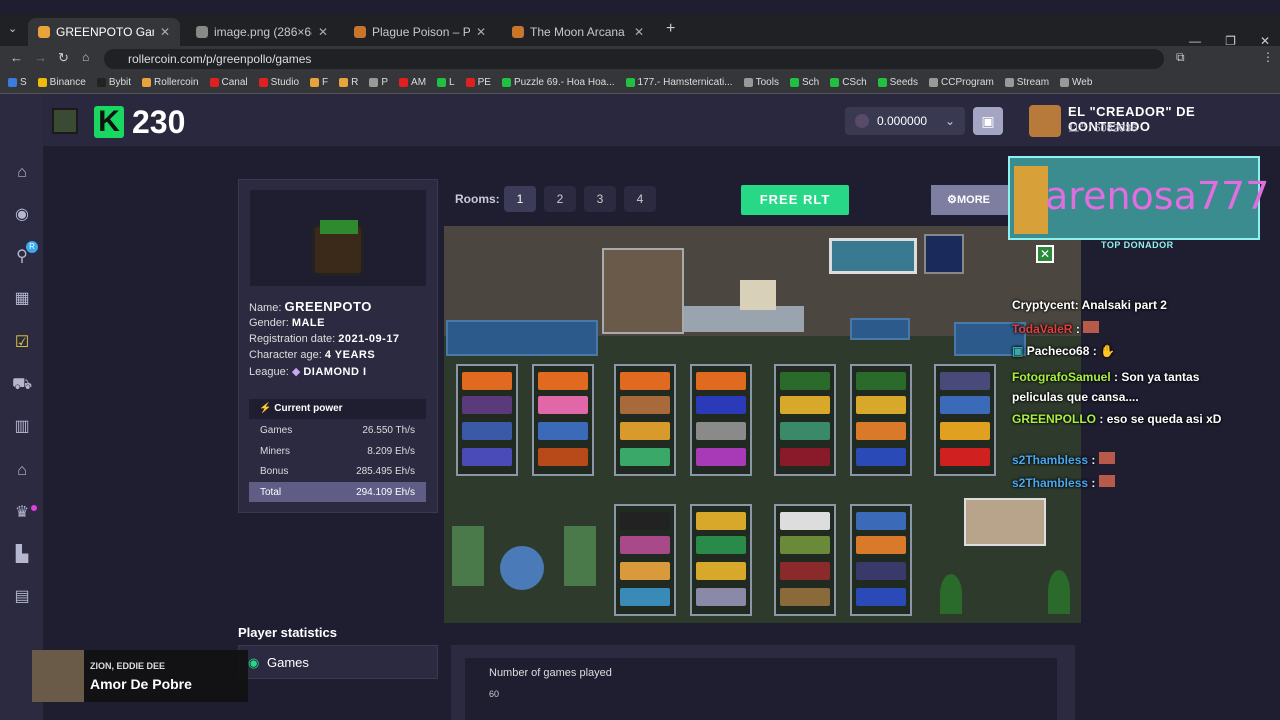 This screenshot has width=1280, height=720. What do you see at coordinates (670, 29) in the screenshot?
I see `new-tab-icon: +` at bounding box center [670, 29].